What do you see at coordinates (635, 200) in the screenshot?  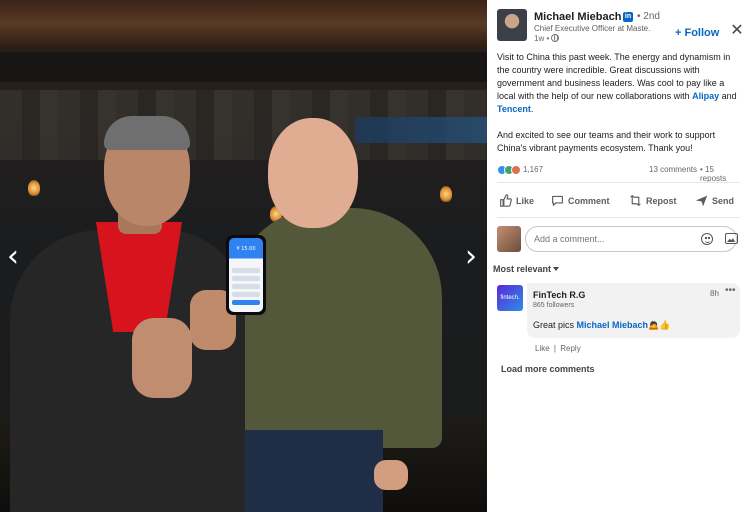 I see `repost-icon` at bounding box center [635, 200].